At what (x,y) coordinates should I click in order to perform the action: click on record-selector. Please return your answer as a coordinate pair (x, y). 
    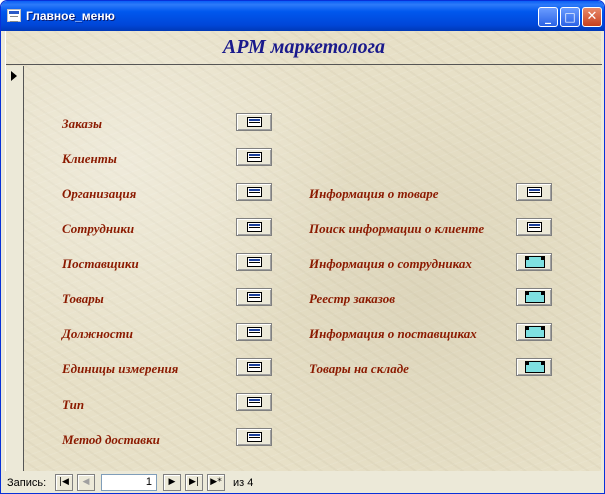
    Looking at the image, I should click on (15, 268).